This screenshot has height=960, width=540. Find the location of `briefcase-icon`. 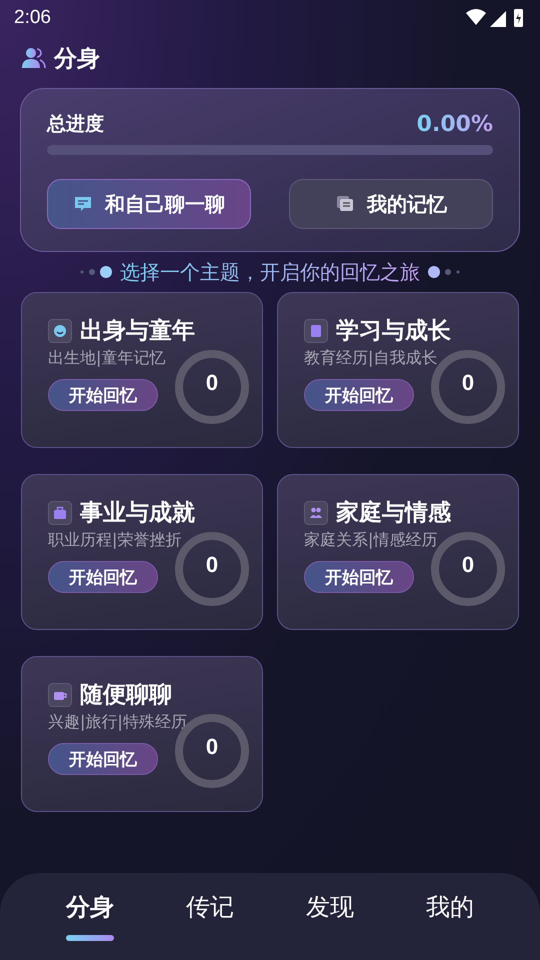

briefcase-icon is located at coordinates (60, 512).